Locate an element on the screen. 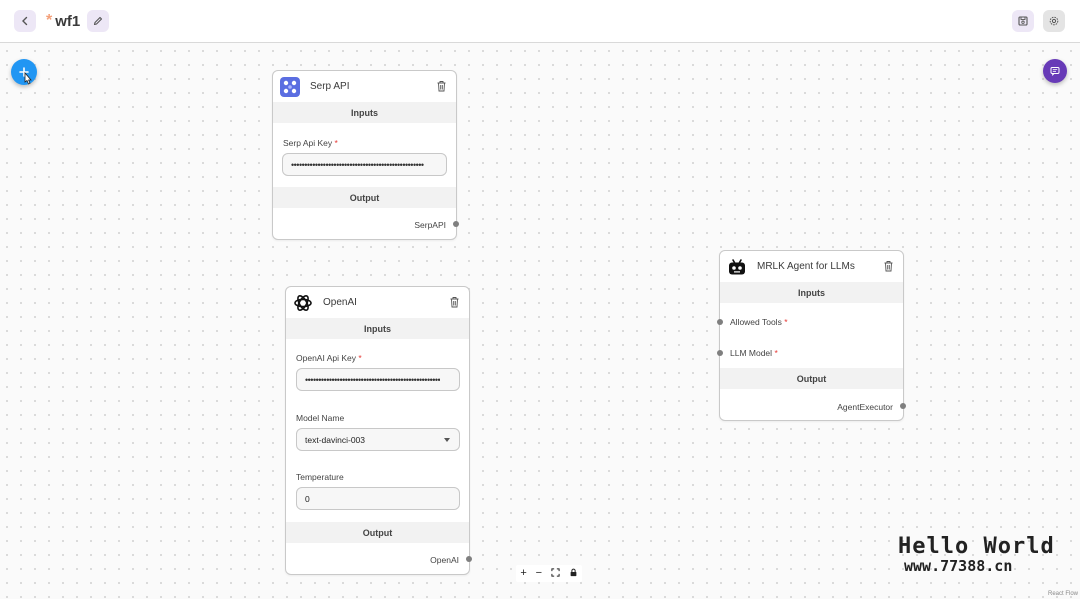 This screenshot has width=1080, height=599. chat-icon is located at coordinates (1055, 72).